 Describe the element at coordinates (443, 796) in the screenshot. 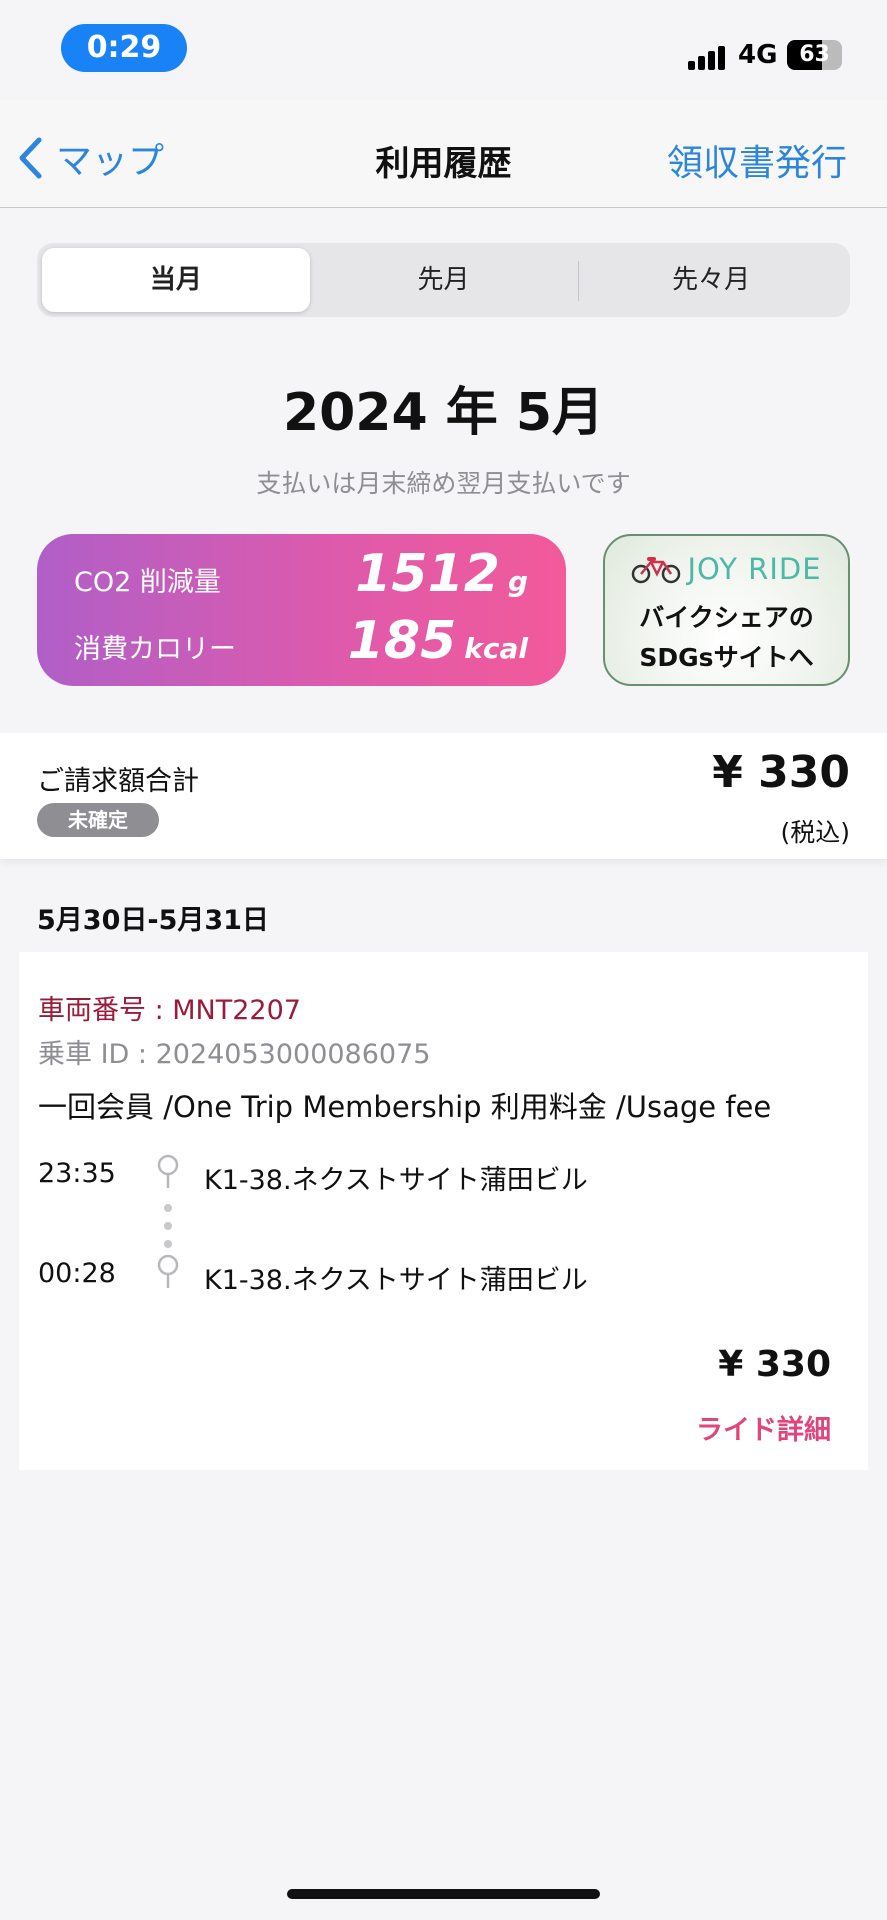

I see `billing-summary: ご請求額合計 未確定 ¥ 330 (税込)` at that location.